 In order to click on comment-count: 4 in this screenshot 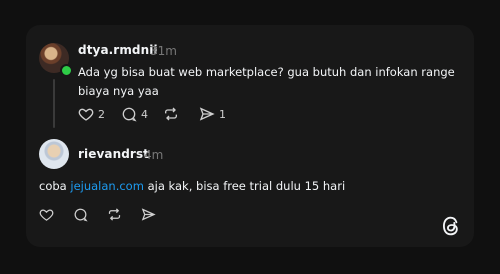, I will do `click(144, 114)`.